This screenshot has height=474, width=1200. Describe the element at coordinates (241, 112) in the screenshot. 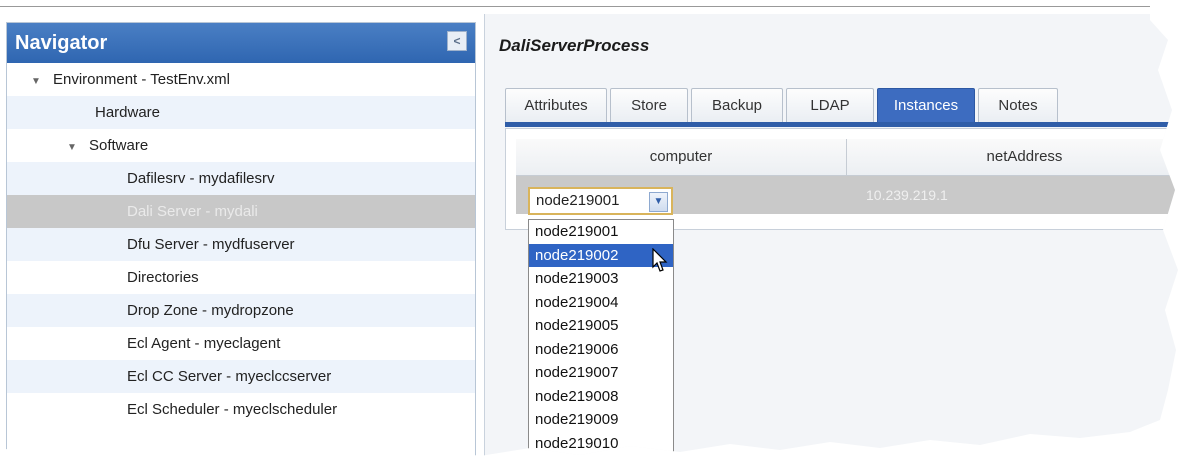

I see `tree-item: Hardware` at that location.